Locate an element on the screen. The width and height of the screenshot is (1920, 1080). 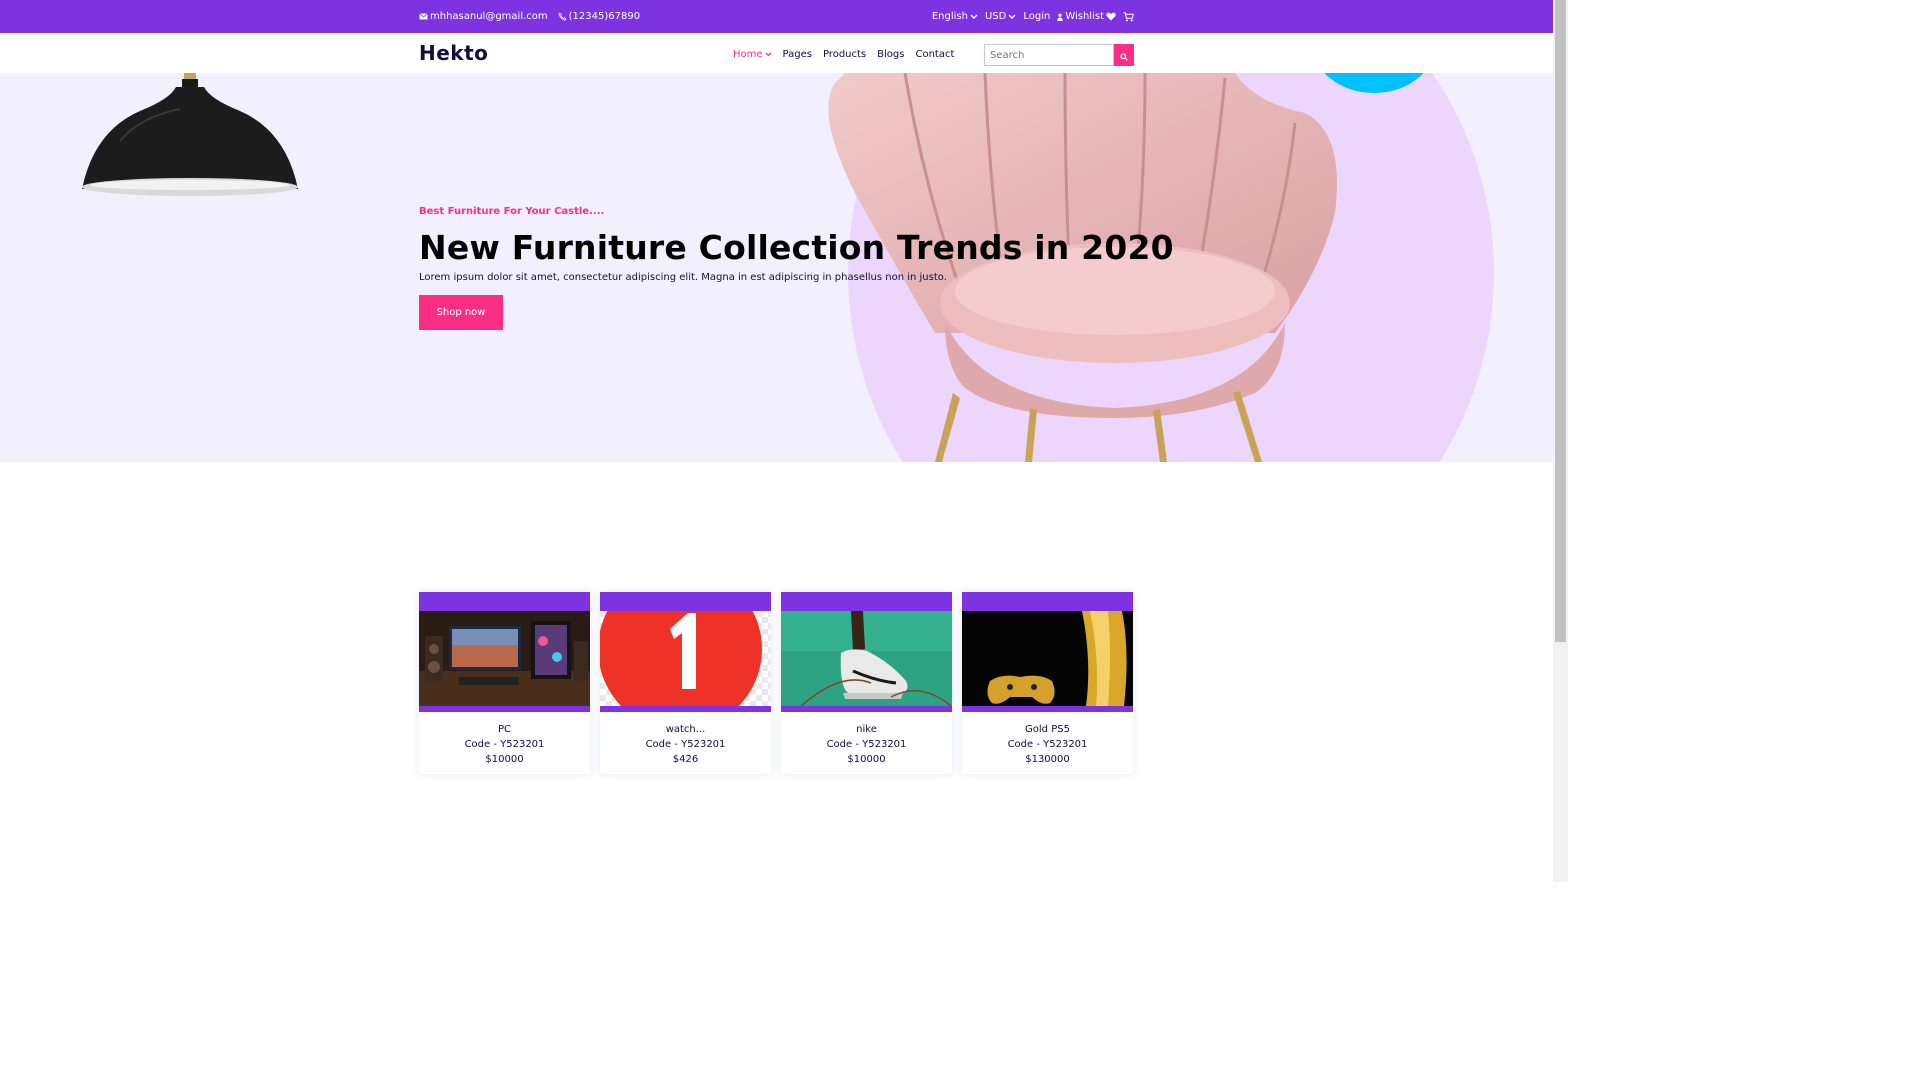
search-icon is located at coordinates (1124, 55).